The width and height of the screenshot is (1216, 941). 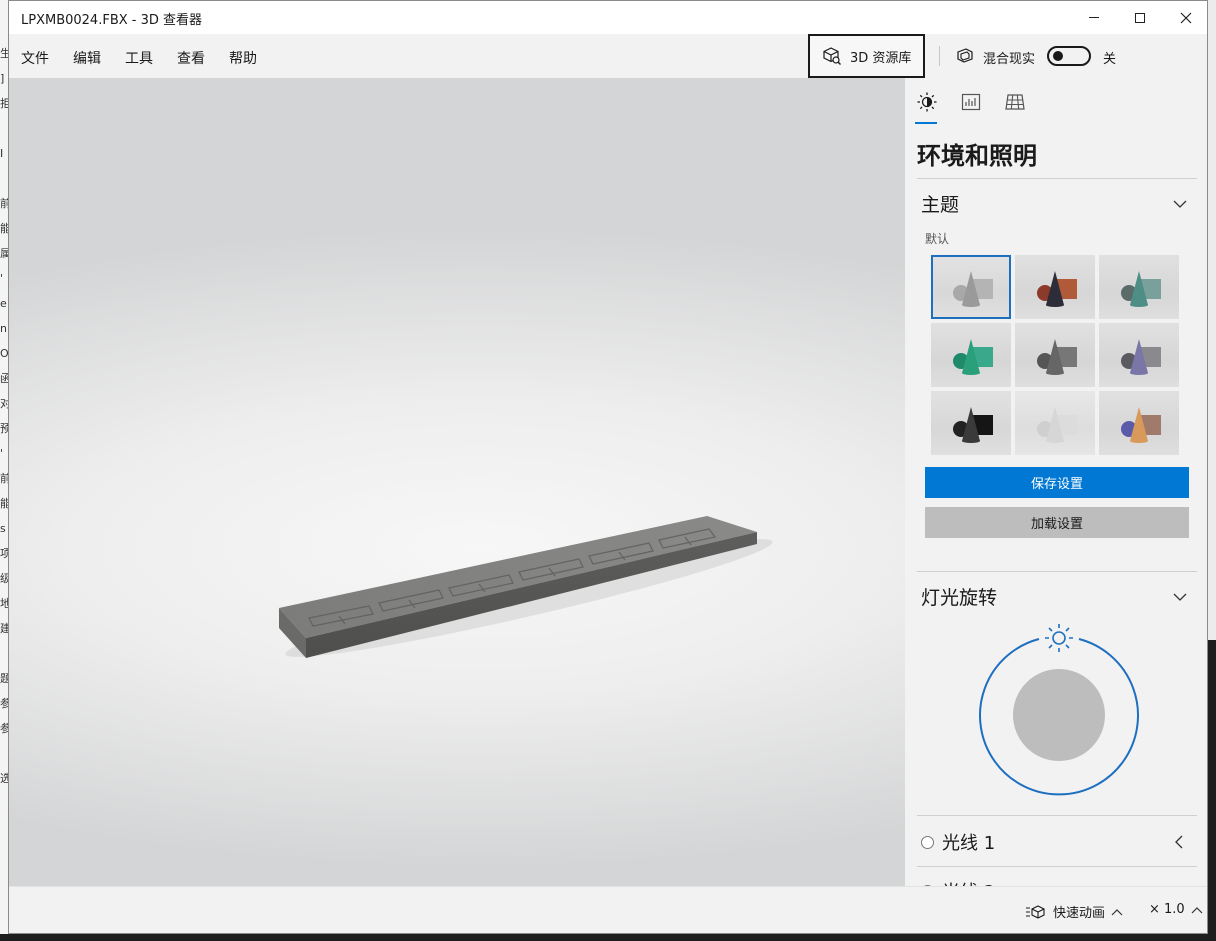 I want to click on close-button, so click(x=1185, y=17).